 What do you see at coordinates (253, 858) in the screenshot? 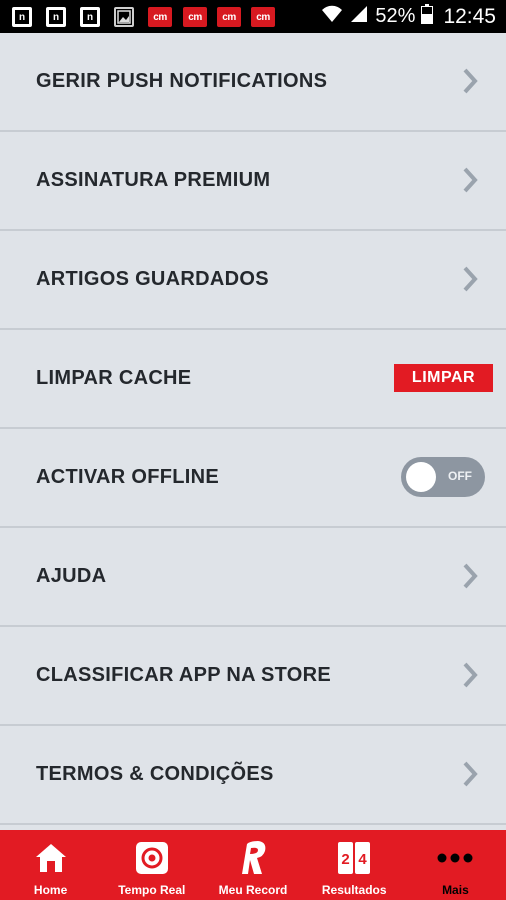
I see `record-logo-icon` at bounding box center [253, 858].